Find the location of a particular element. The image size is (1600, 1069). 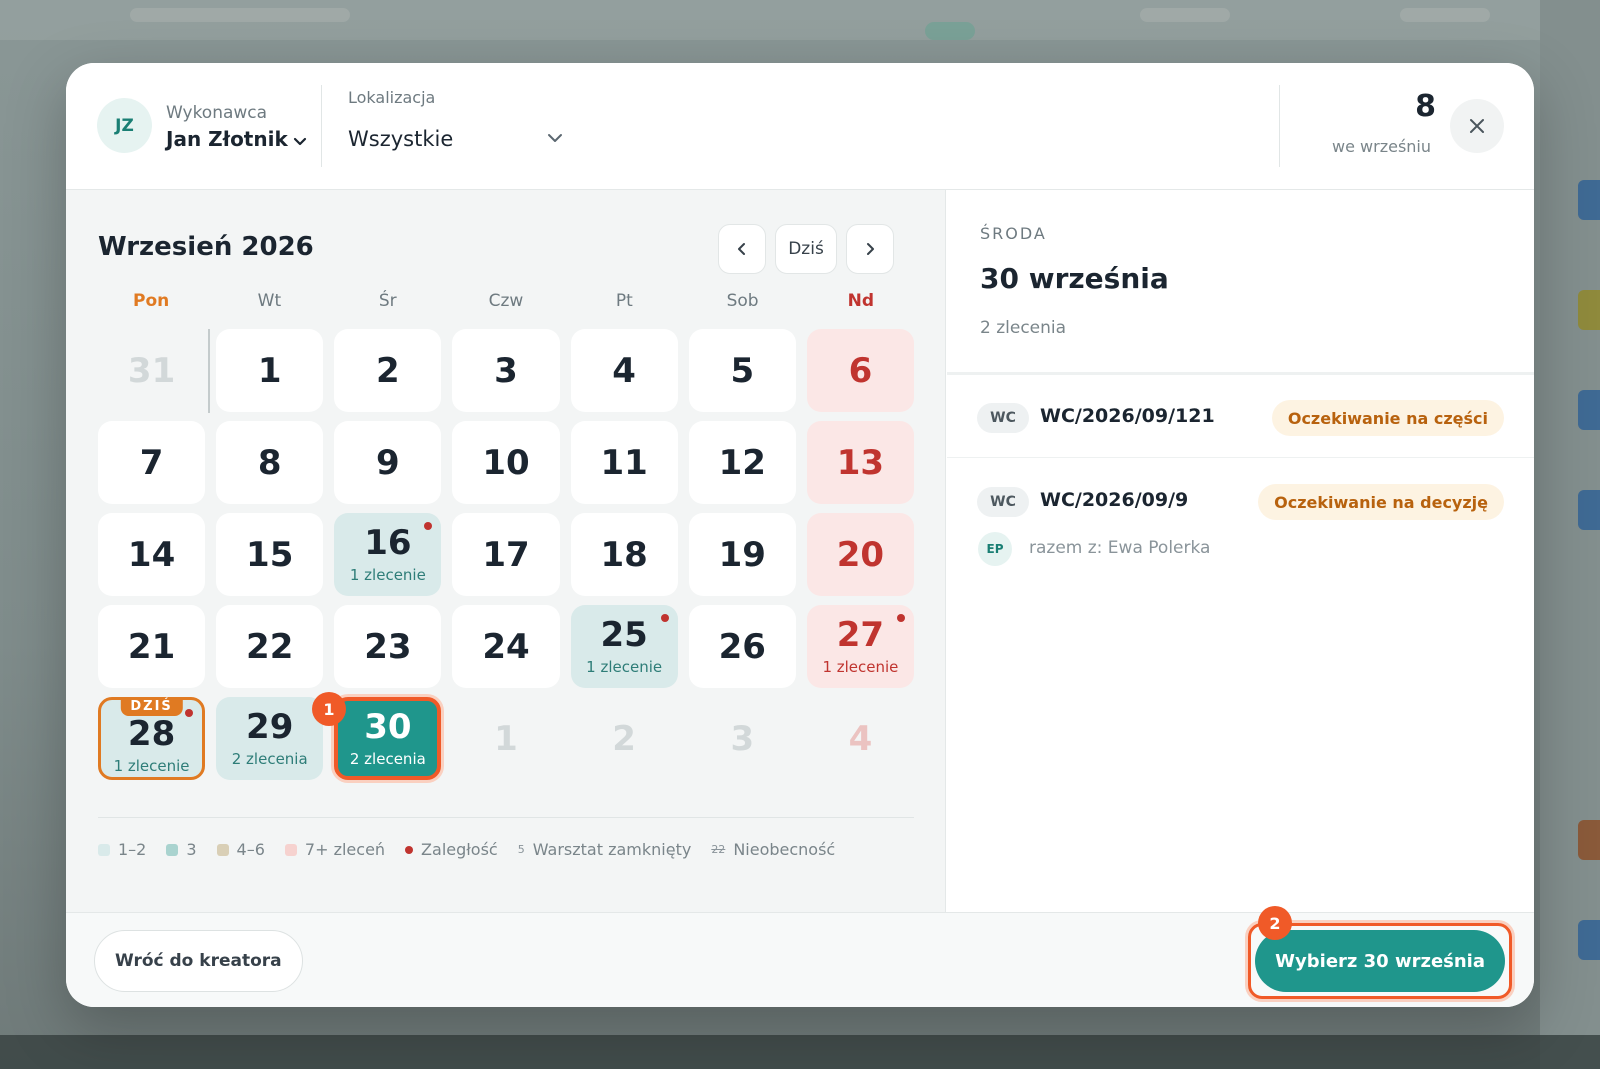

weekday-label: Sob is located at coordinates (742, 301).